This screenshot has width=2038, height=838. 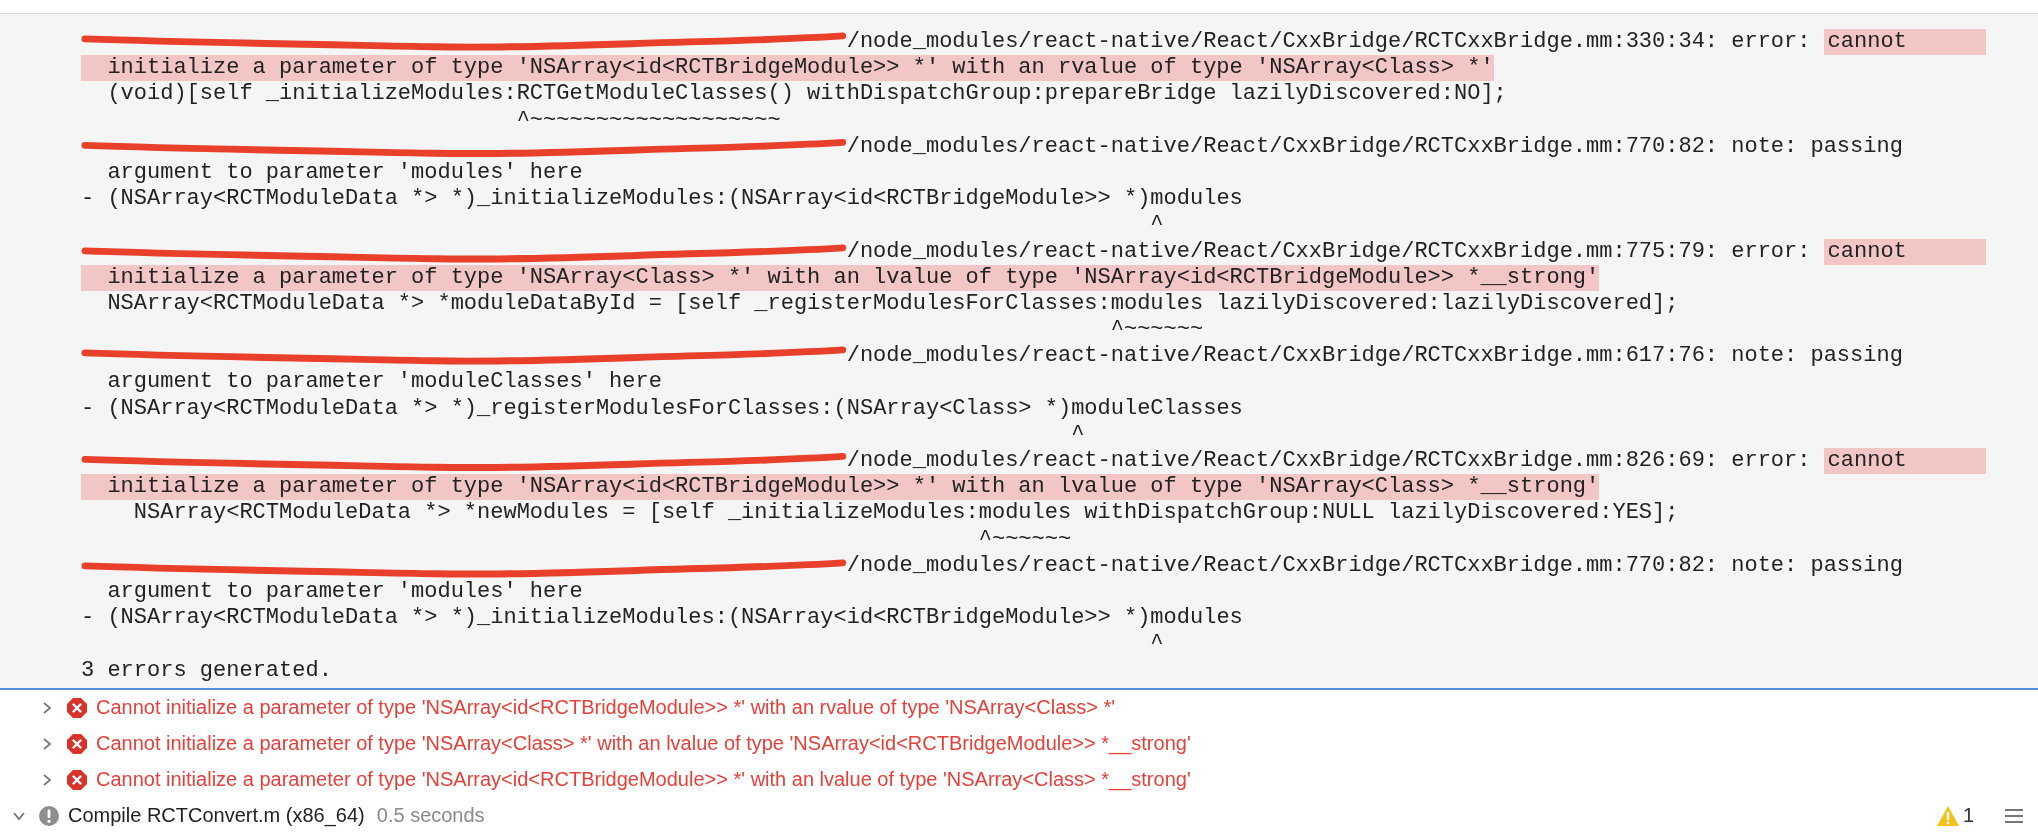 I want to click on file-location: /node_modules/react-native/React/CxxBridge/RCTCxxBridge.mm:826:69:, so click(x=1282, y=461).